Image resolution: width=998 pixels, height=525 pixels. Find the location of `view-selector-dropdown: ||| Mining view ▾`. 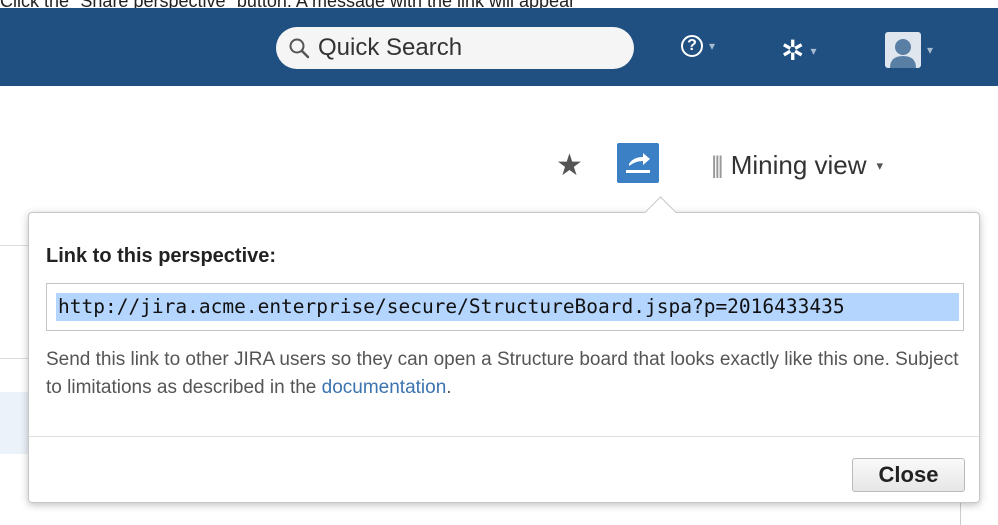

view-selector-dropdown: ||| Mining view ▾ is located at coordinates (797, 165).